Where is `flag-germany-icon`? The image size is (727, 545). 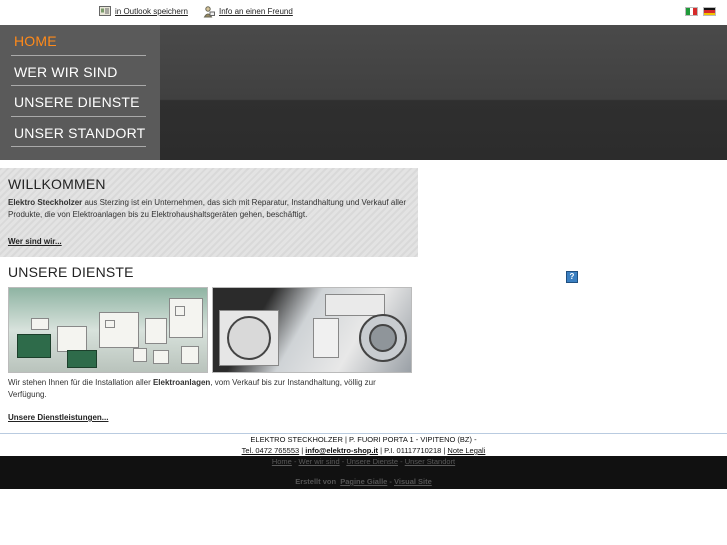
flag-germany-icon is located at coordinates (709, 11).